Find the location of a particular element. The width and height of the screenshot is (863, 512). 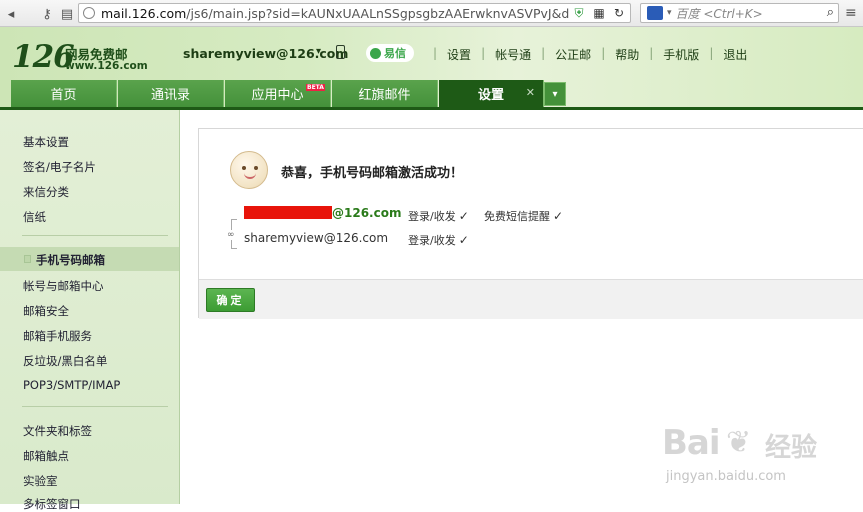

tab-dropdown-button: ▾ is located at coordinates (555, 94).